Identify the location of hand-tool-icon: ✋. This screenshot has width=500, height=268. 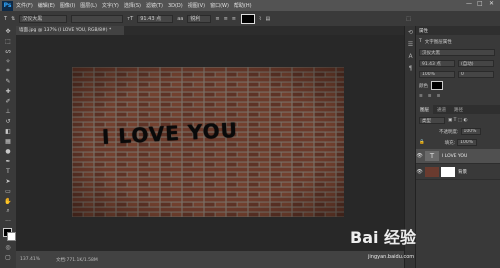
(8, 201).